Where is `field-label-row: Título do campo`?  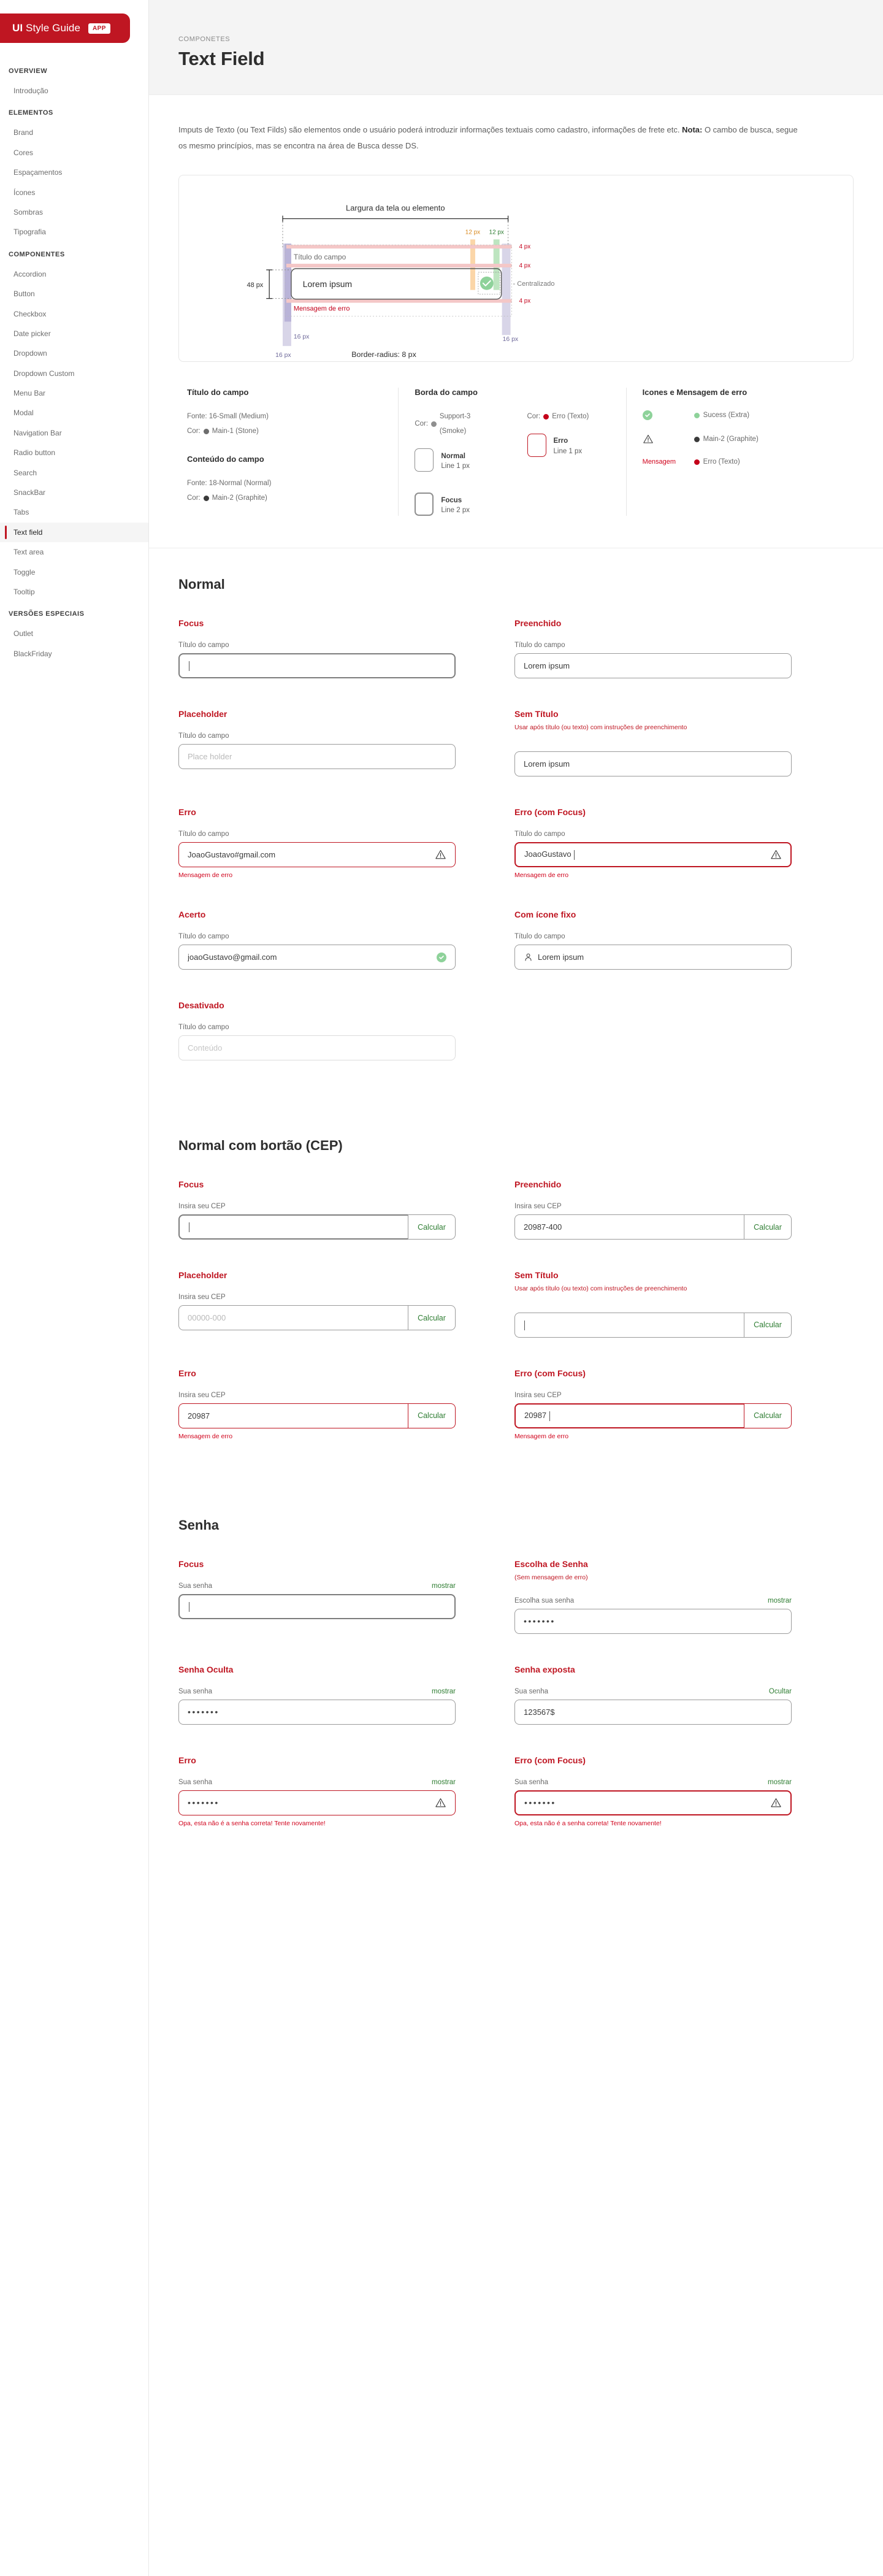 field-label-row: Título do campo is located at coordinates (317, 834).